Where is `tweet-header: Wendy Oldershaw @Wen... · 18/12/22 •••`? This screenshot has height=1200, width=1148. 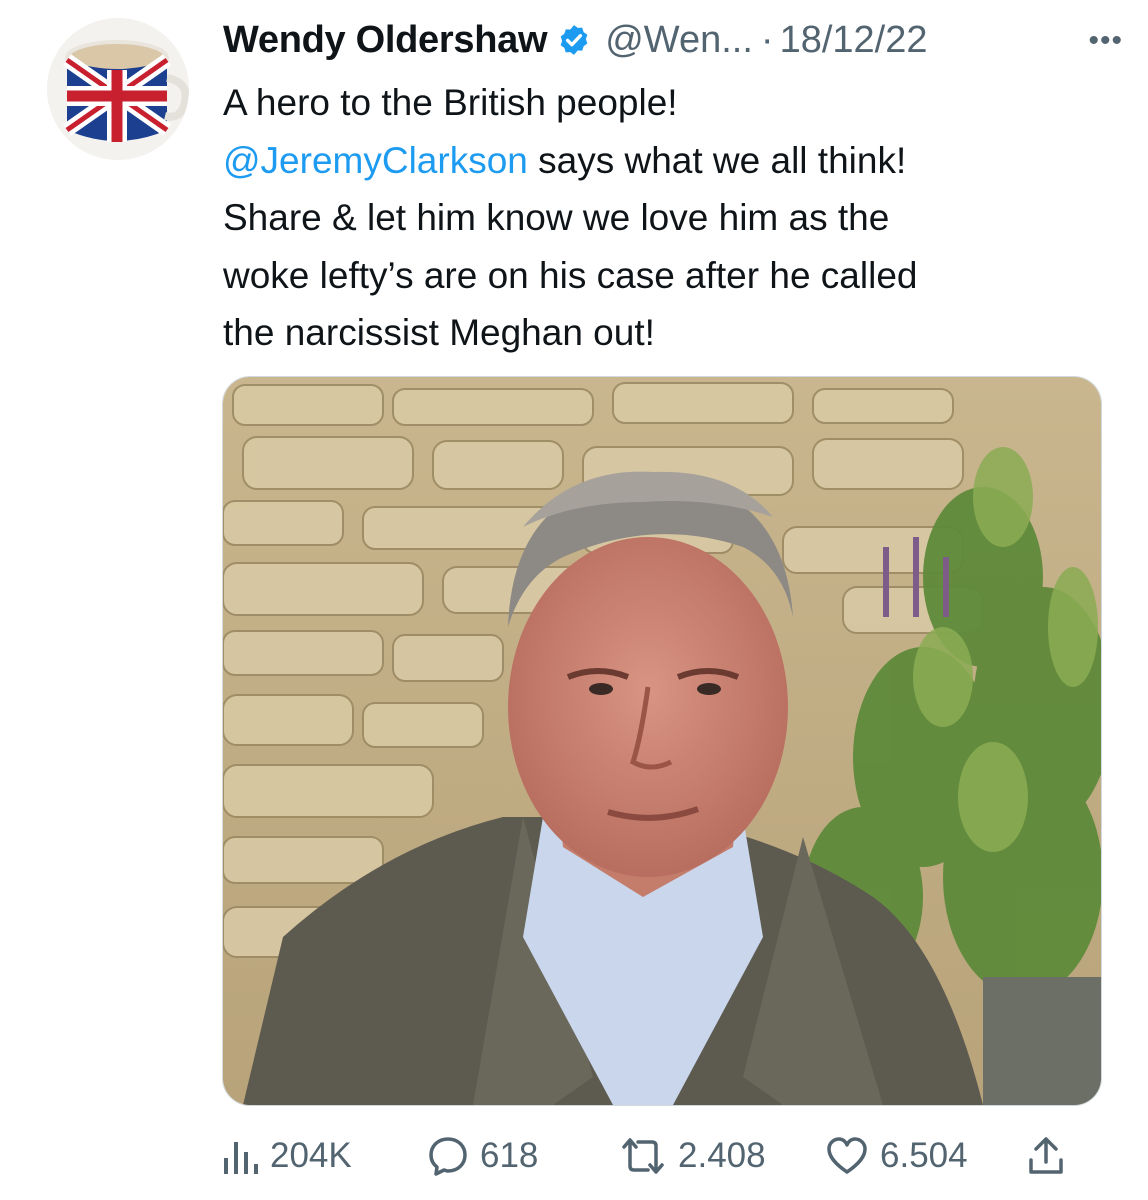 tweet-header: Wendy Oldershaw @Wen... · 18/12/22 ••• is located at coordinates (673, 40).